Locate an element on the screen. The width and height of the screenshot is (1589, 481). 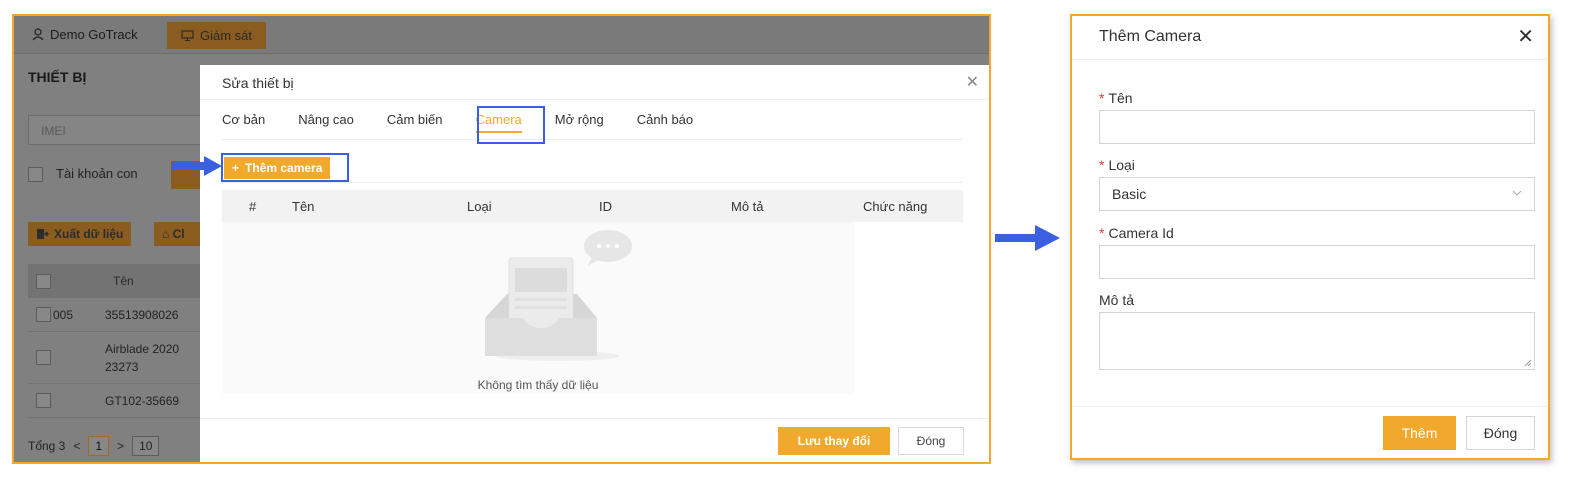
type-select-value: Basic is located at coordinates (1129, 194).